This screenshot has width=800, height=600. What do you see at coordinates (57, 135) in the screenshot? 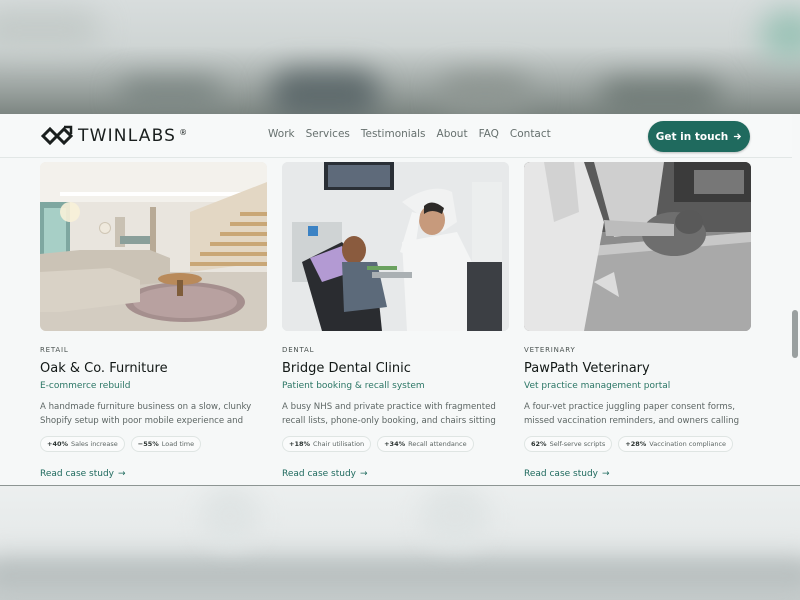
I see `twinlabs-logo-icon` at bounding box center [57, 135].